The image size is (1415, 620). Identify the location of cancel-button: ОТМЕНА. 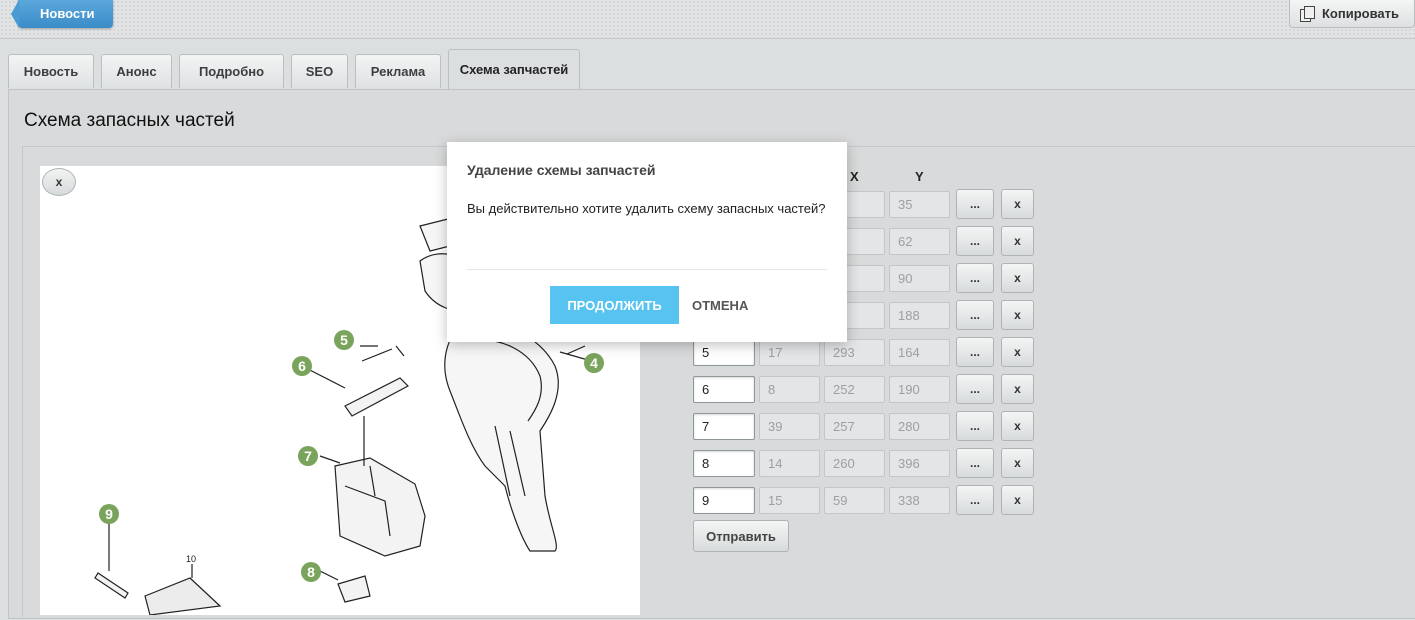
(720, 305).